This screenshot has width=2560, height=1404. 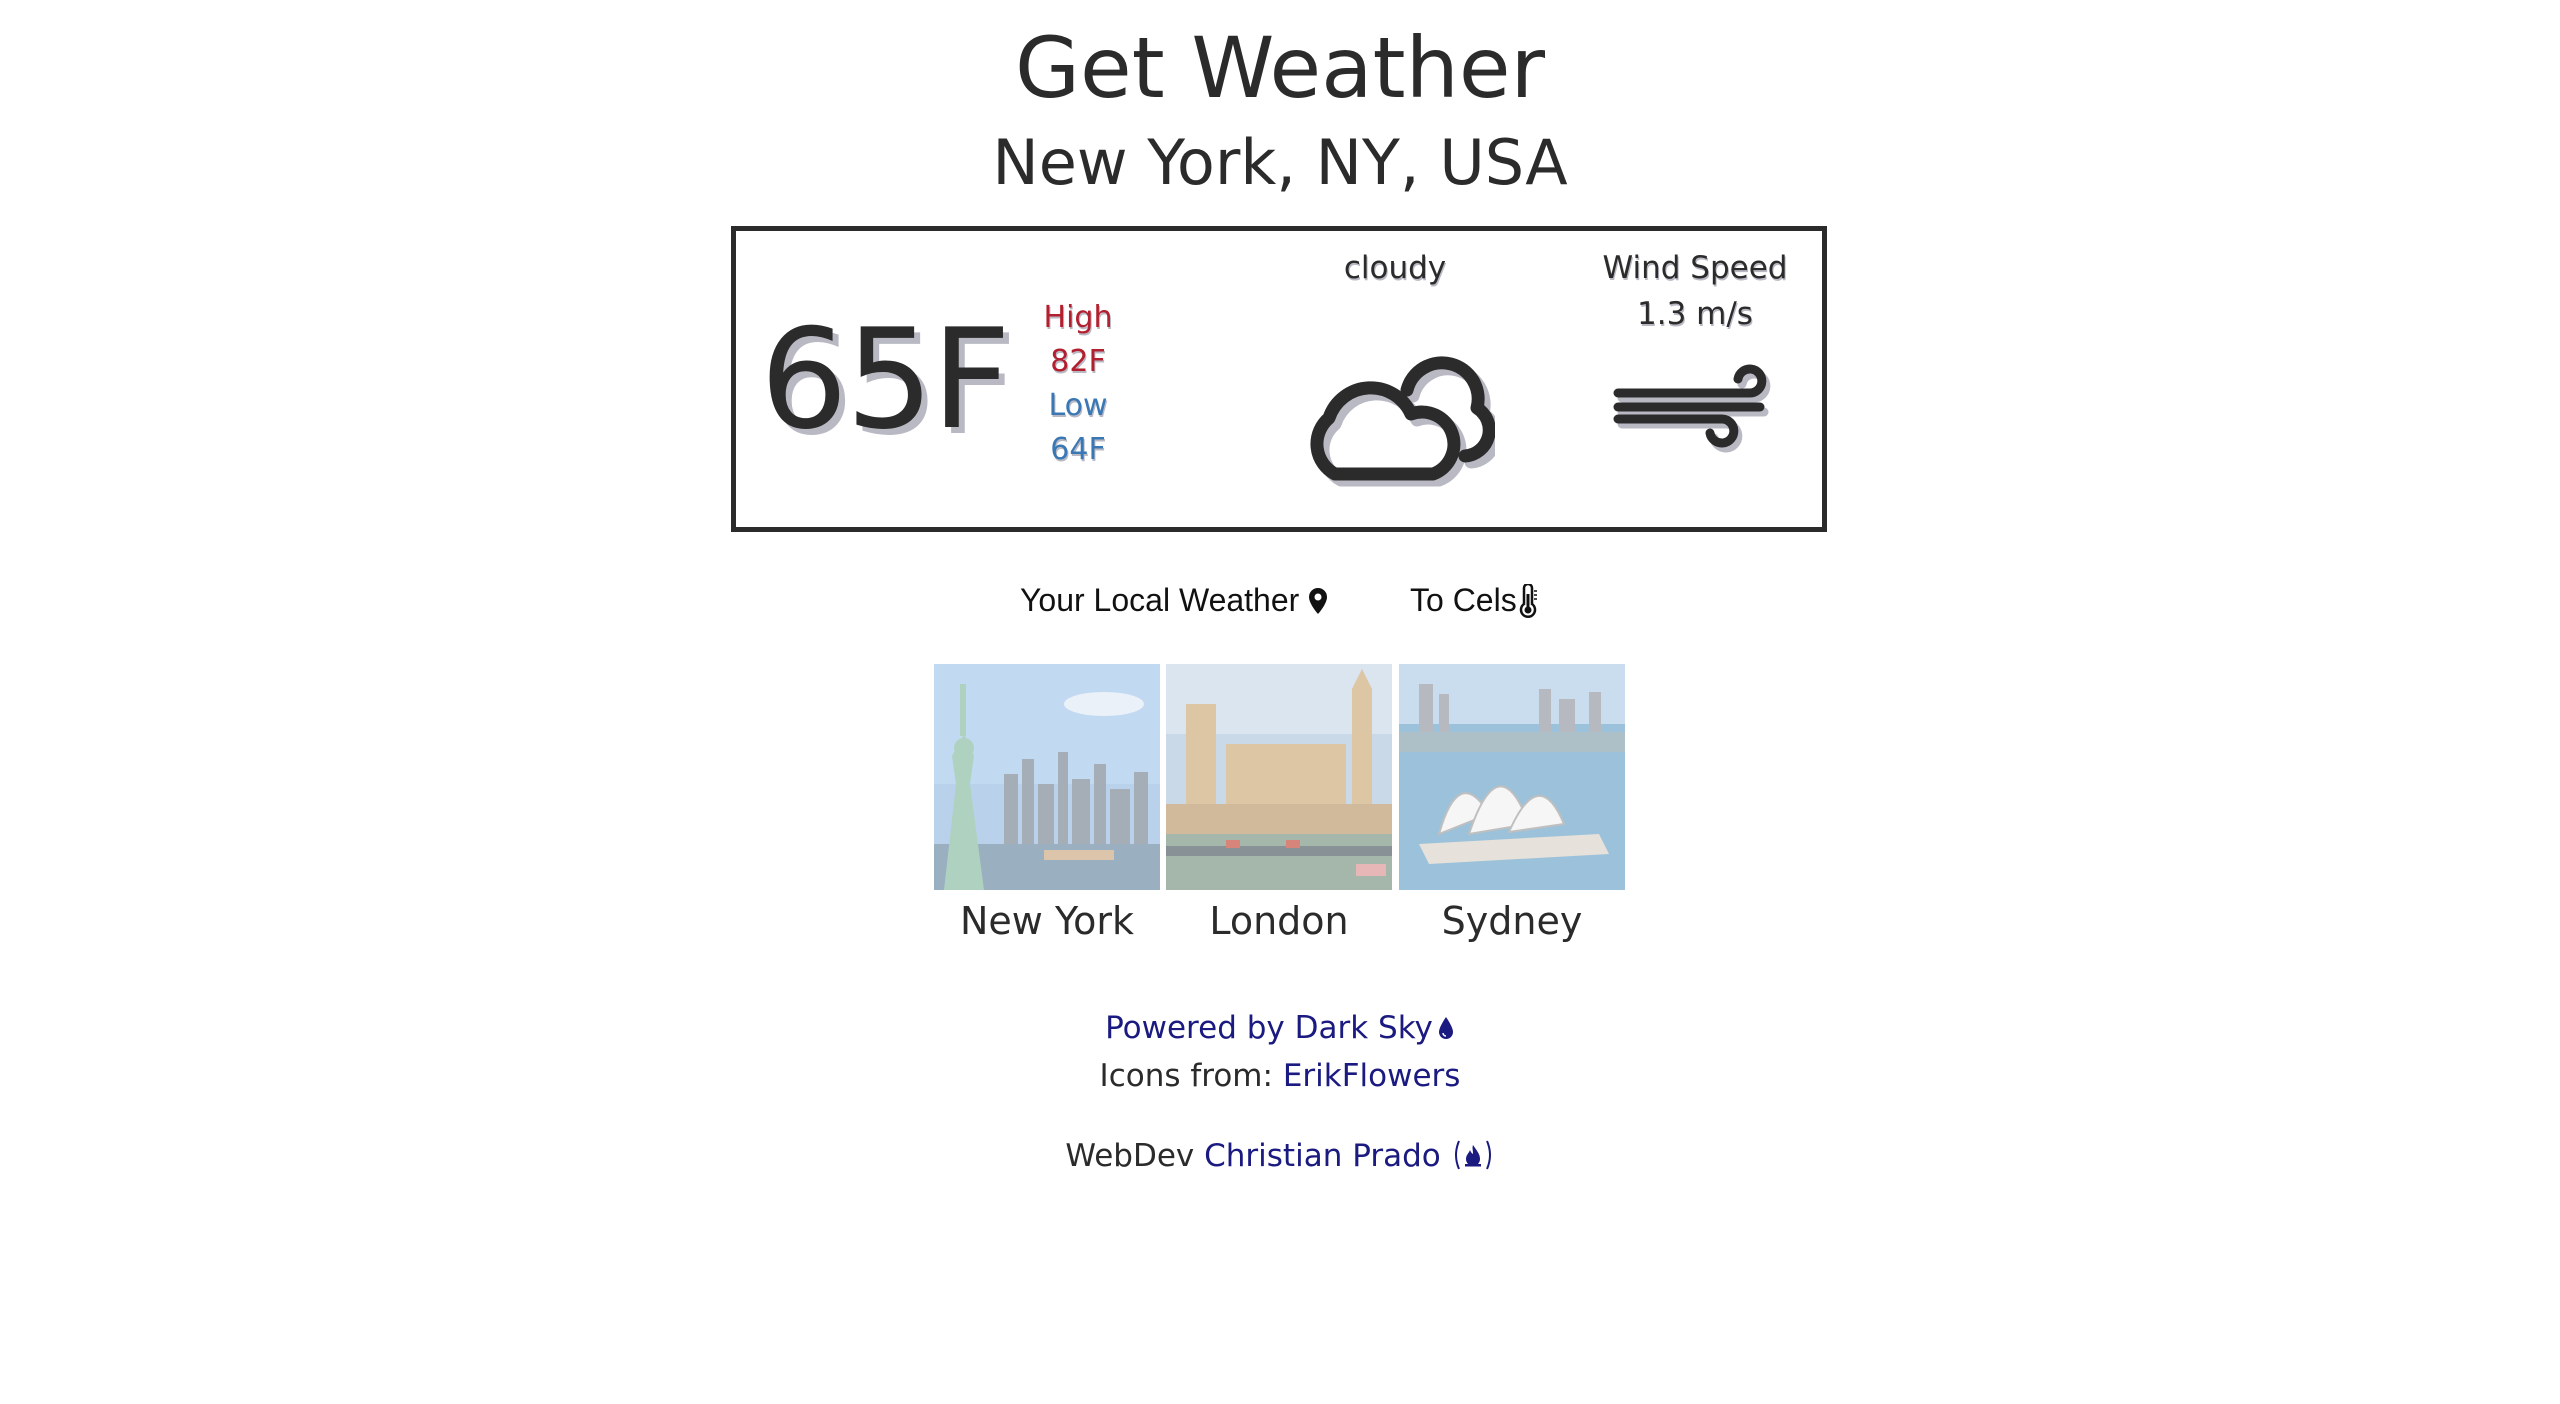 I want to click on city-label: New York, so click(x=1046, y=921).